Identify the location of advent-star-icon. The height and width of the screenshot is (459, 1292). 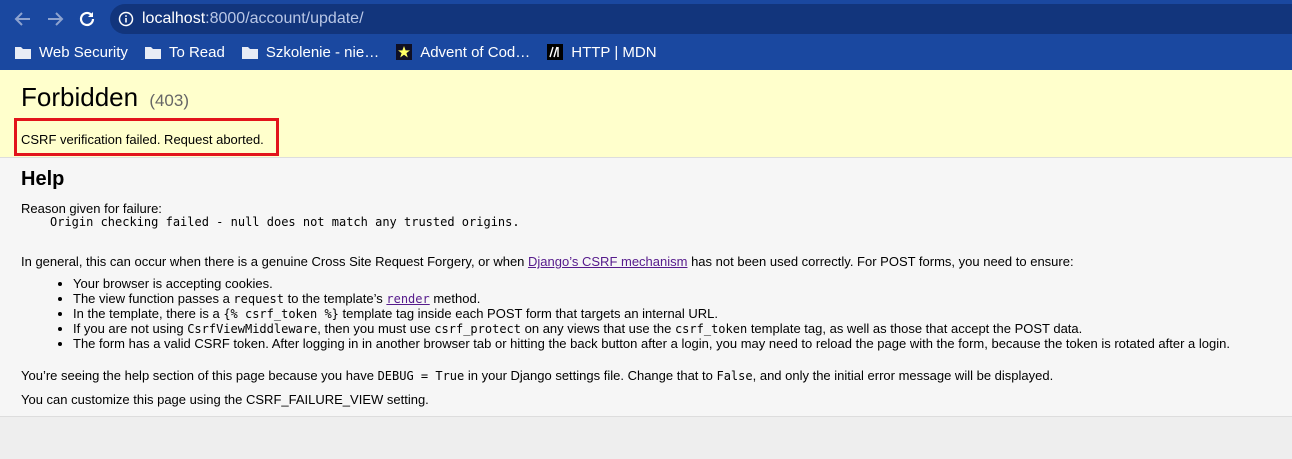
(404, 52).